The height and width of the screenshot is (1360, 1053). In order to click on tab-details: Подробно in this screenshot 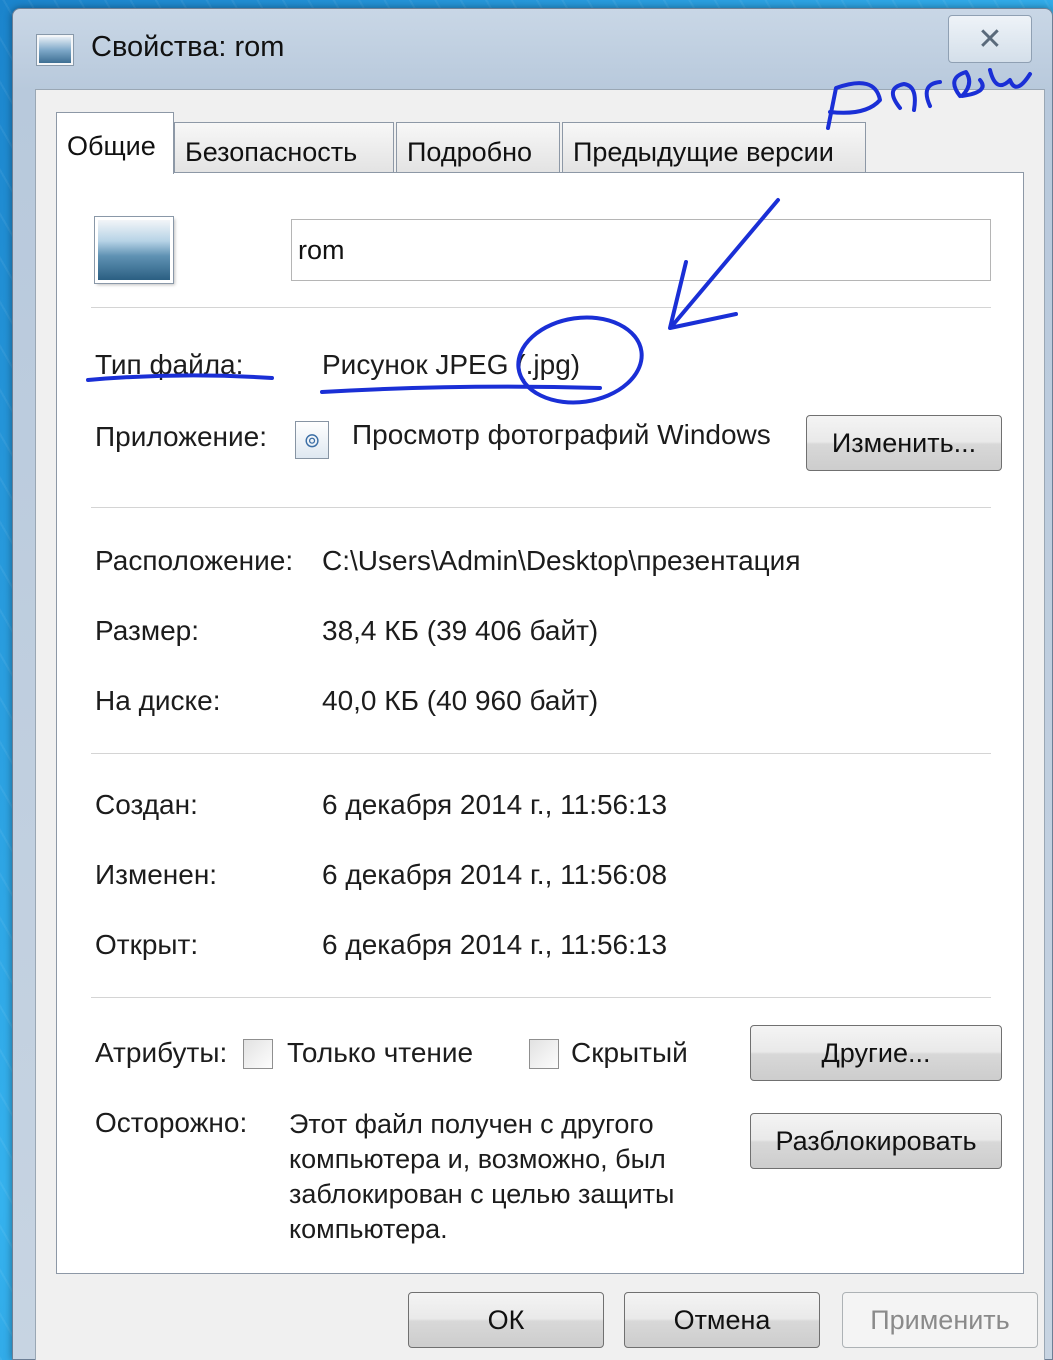, I will do `click(478, 147)`.